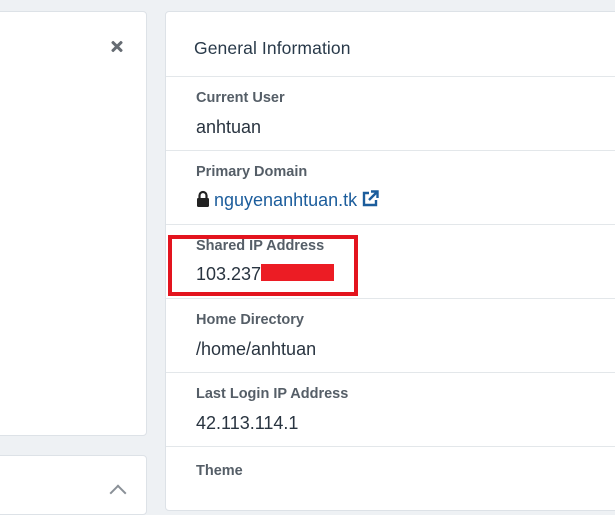  What do you see at coordinates (250, 320) in the screenshot?
I see `home-directory-label: Home Directory` at bounding box center [250, 320].